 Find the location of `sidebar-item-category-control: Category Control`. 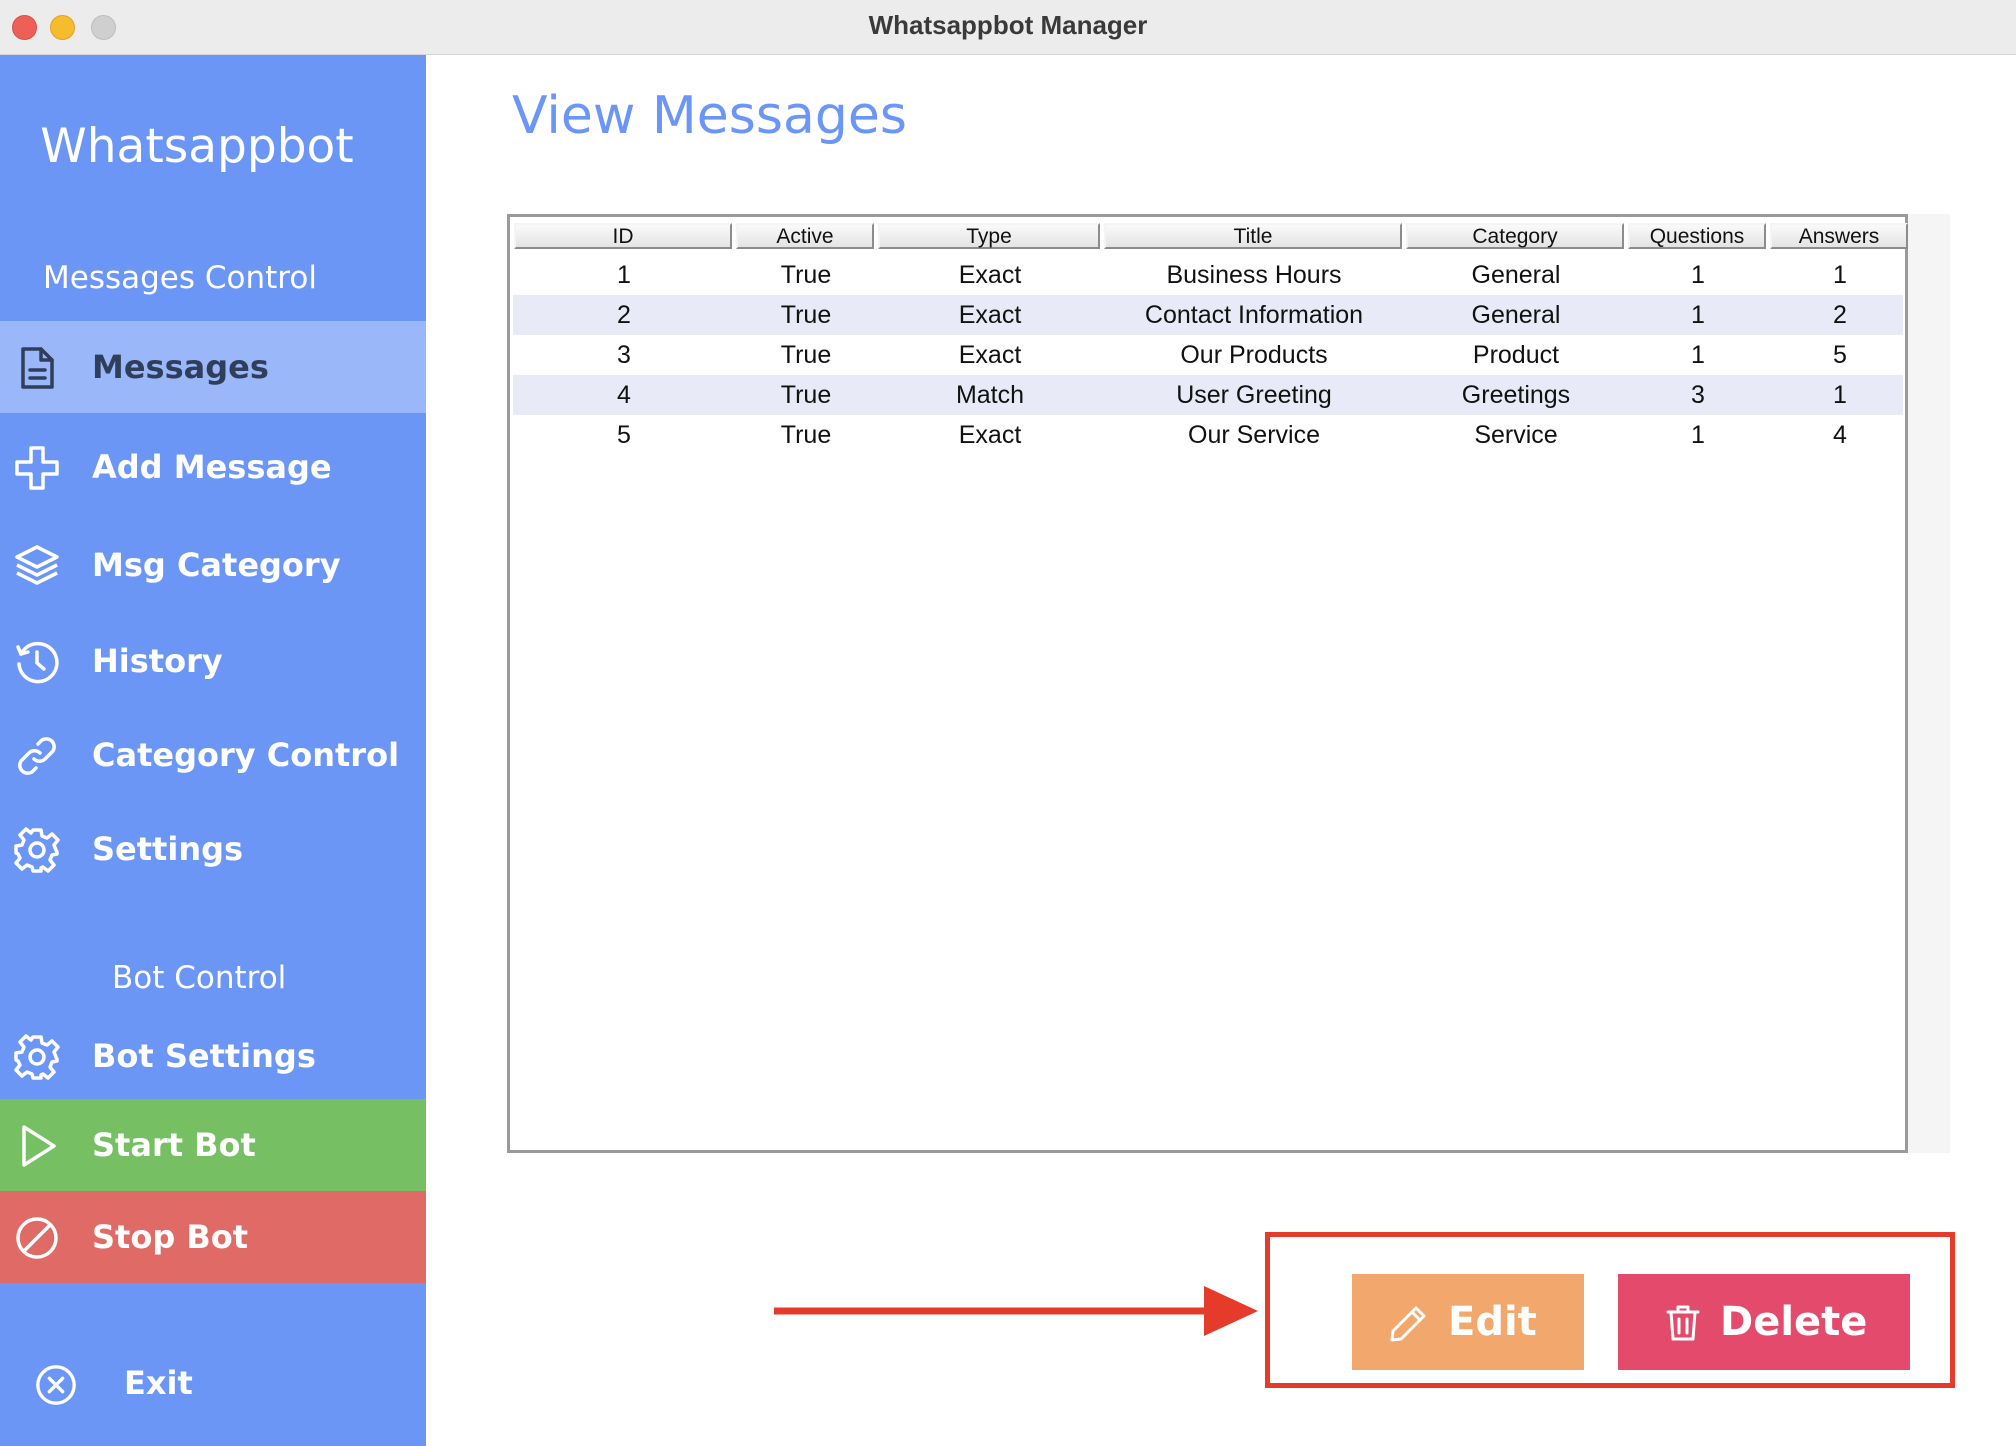

sidebar-item-category-control: Category Control is located at coordinates (213, 755).